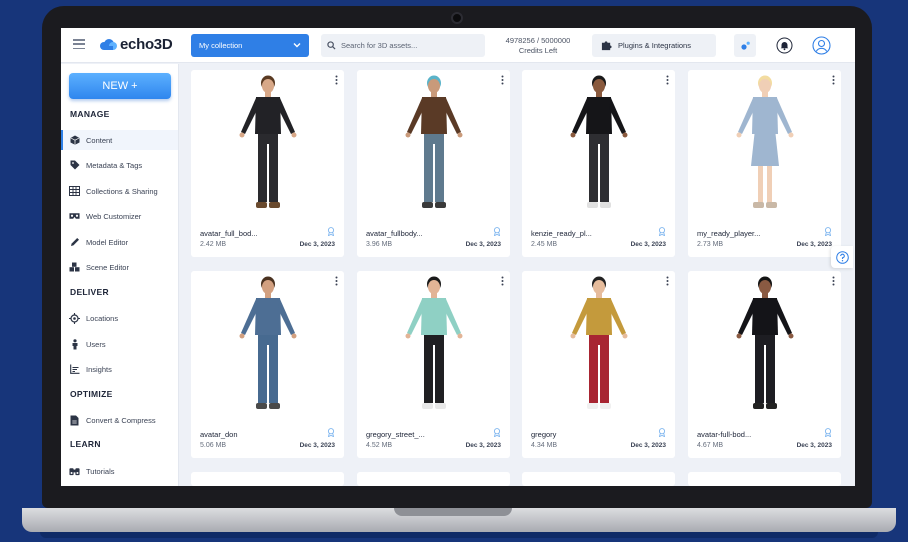 This screenshot has width=908, height=542. I want to click on user-profile-button, so click(821, 45).